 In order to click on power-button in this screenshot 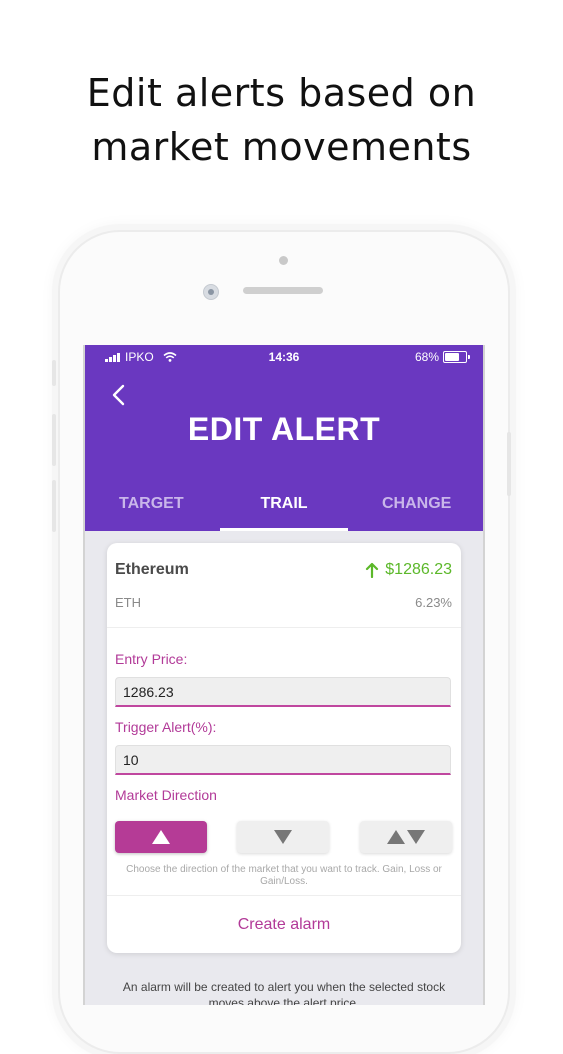, I will do `click(509, 464)`.